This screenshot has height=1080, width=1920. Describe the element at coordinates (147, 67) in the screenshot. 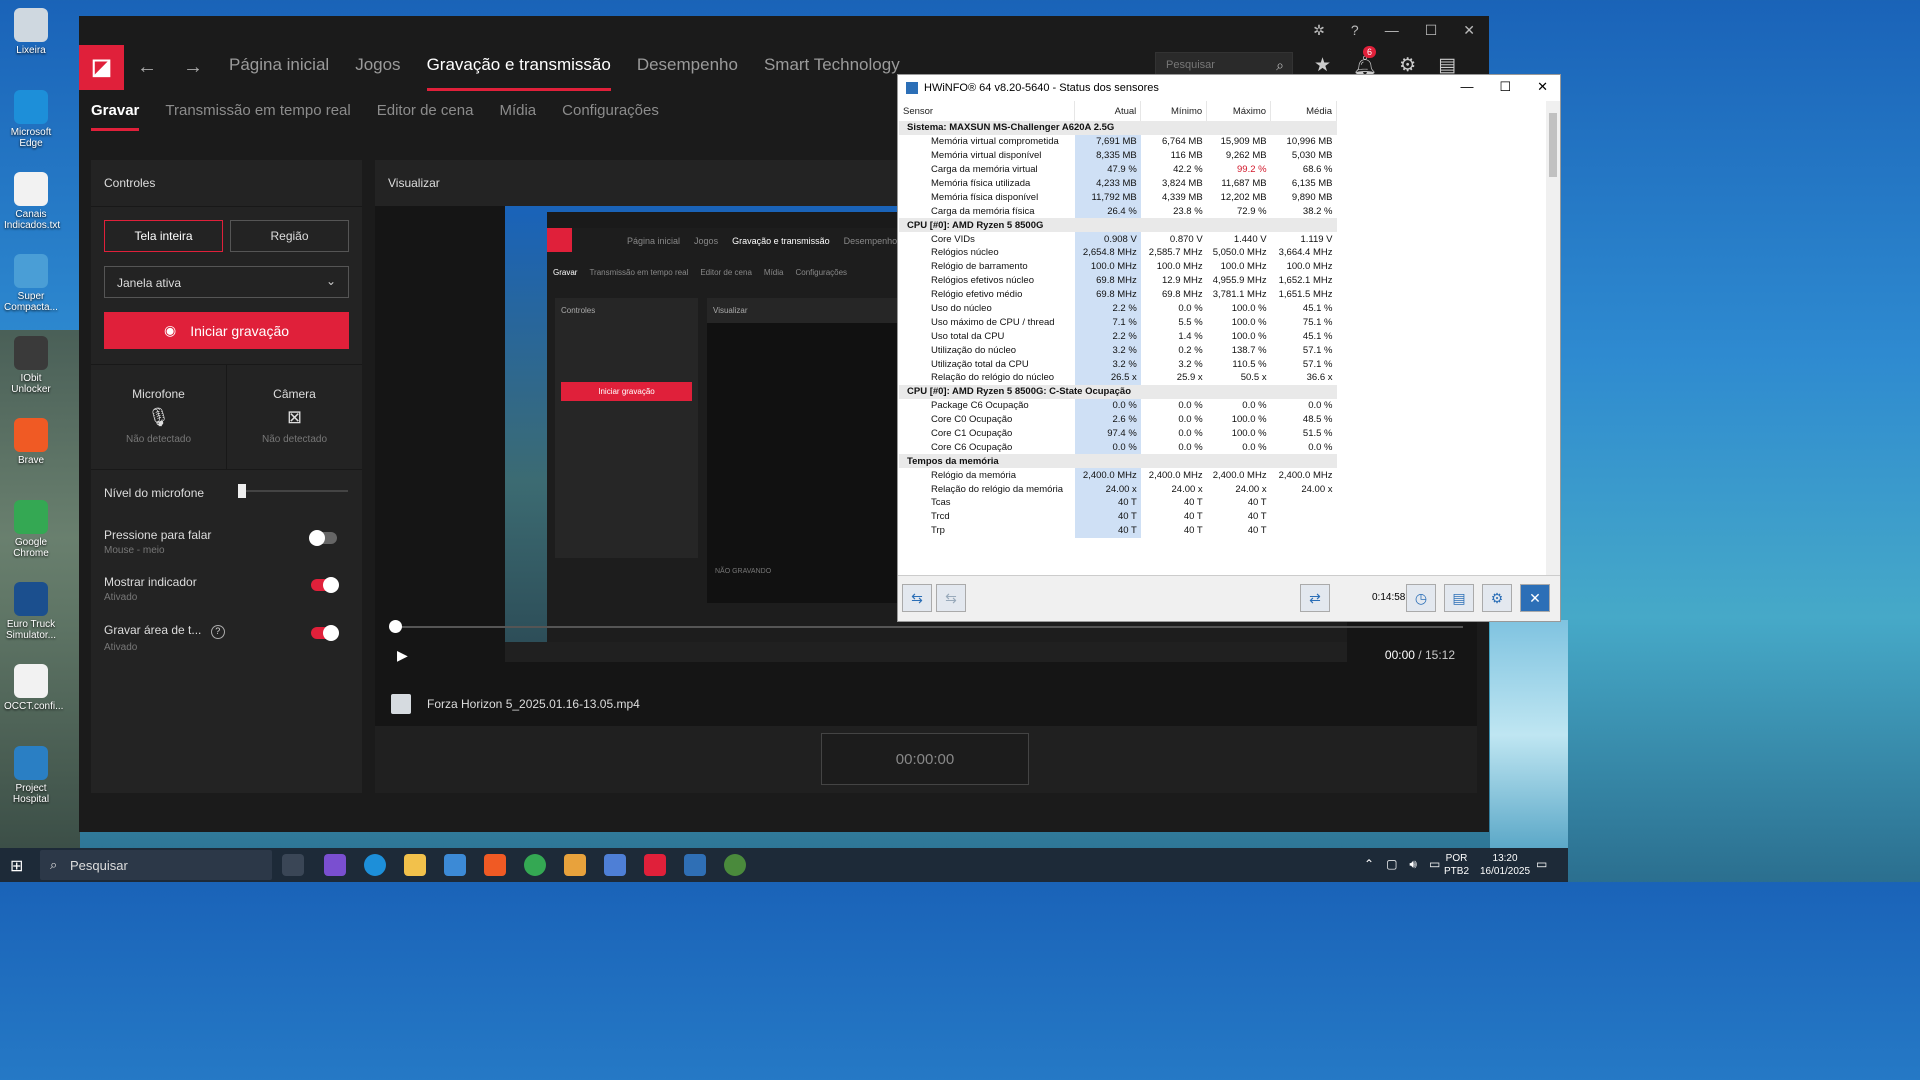

I see `back-arrow-icon: ←` at that location.